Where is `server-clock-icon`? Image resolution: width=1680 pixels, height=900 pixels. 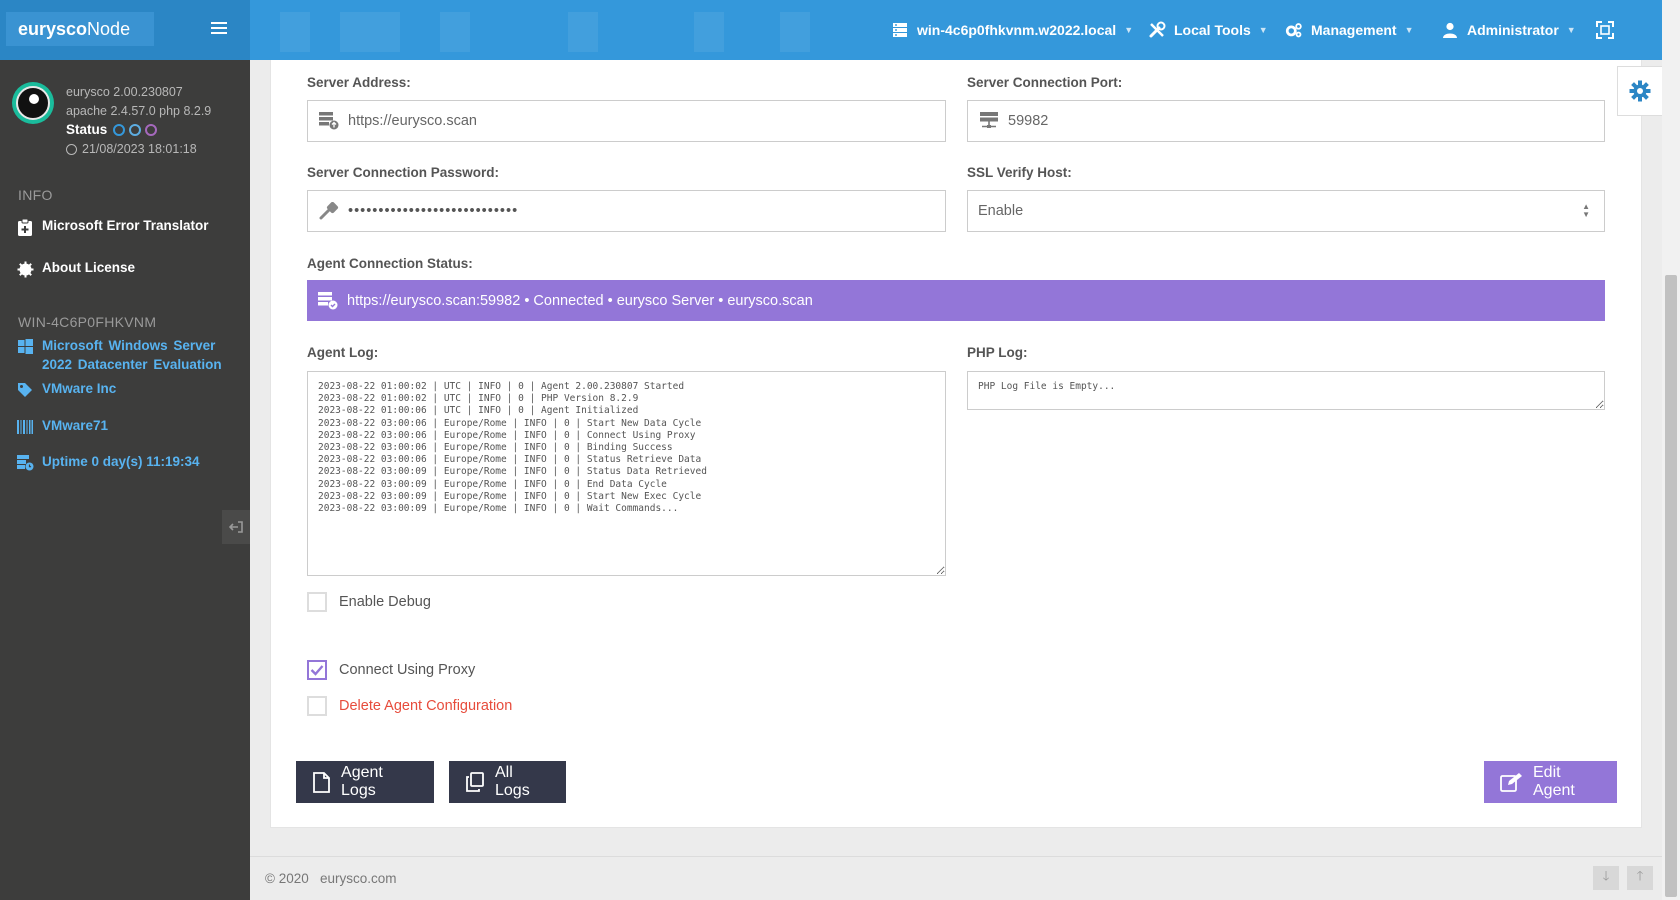
server-clock-icon is located at coordinates (25, 463).